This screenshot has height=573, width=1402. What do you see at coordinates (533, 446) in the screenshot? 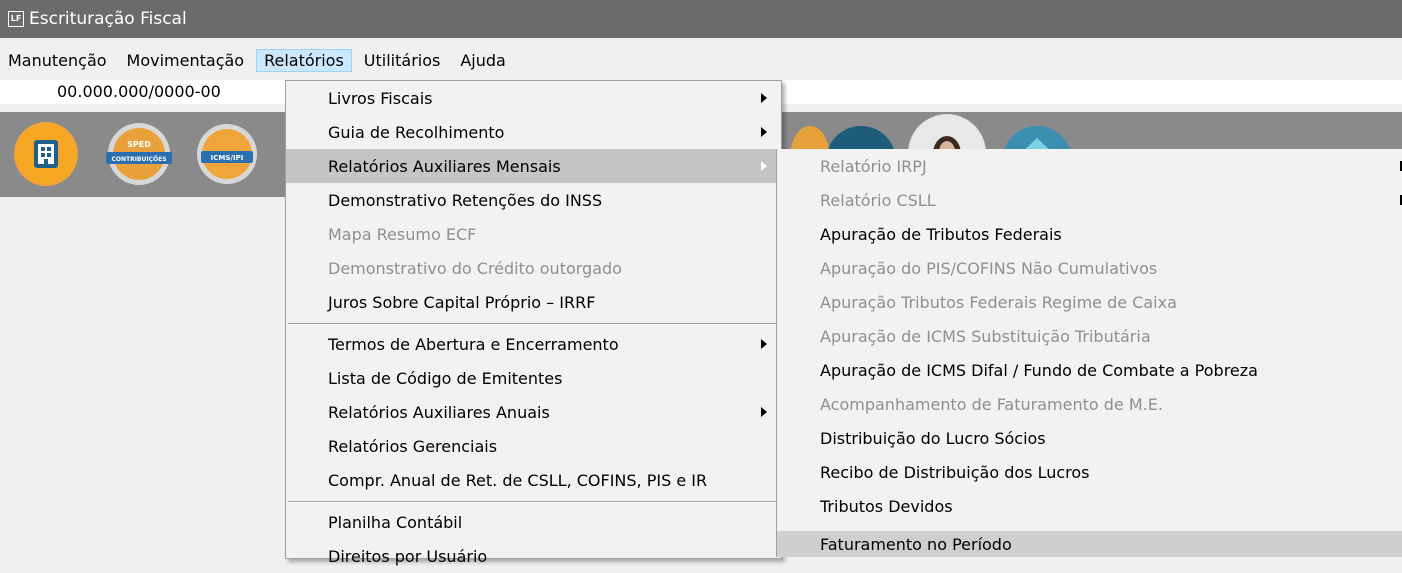
I see `menu-item-relatorios-gerenciais: Relatórios Gerenciais` at bounding box center [533, 446].